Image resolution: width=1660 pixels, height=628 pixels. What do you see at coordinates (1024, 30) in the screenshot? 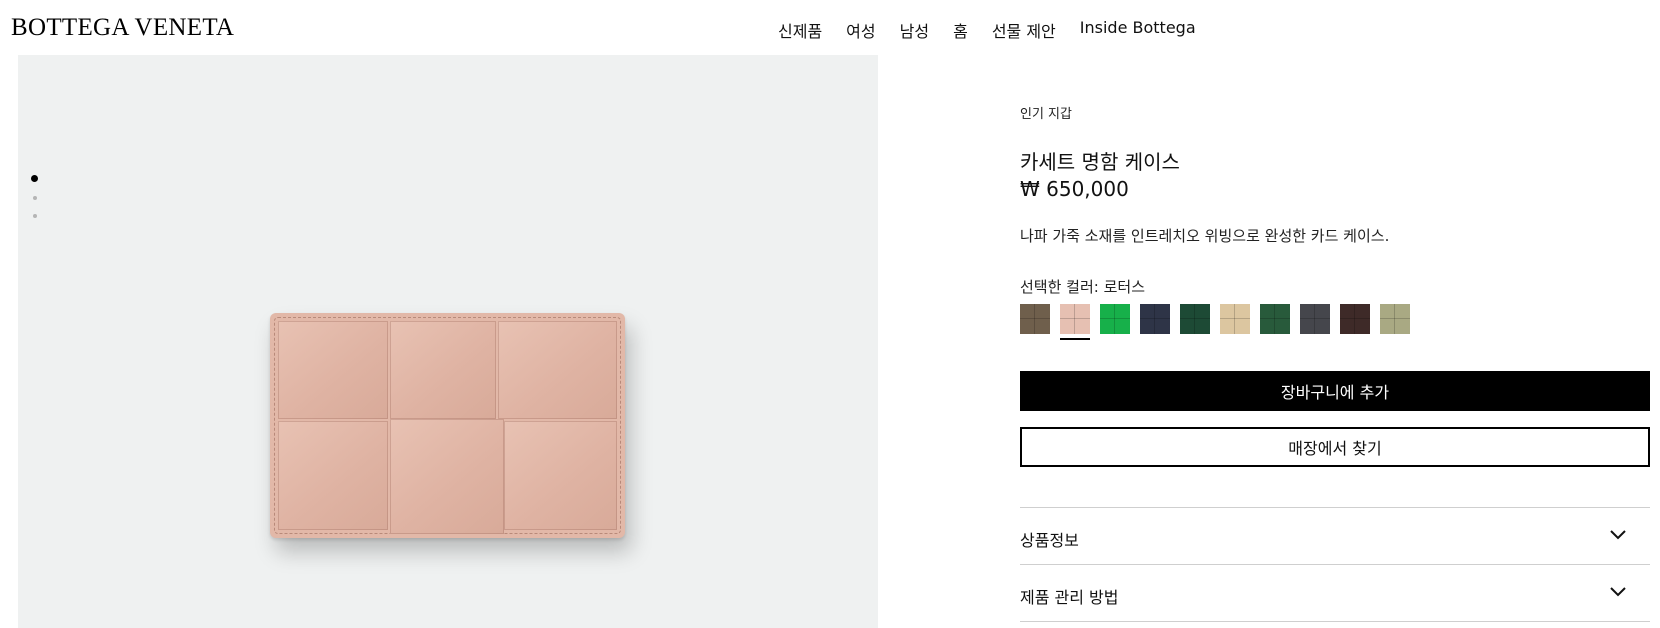
I see `nav-item-gifts: 선물 제안` at bounding box center [1024, 30].